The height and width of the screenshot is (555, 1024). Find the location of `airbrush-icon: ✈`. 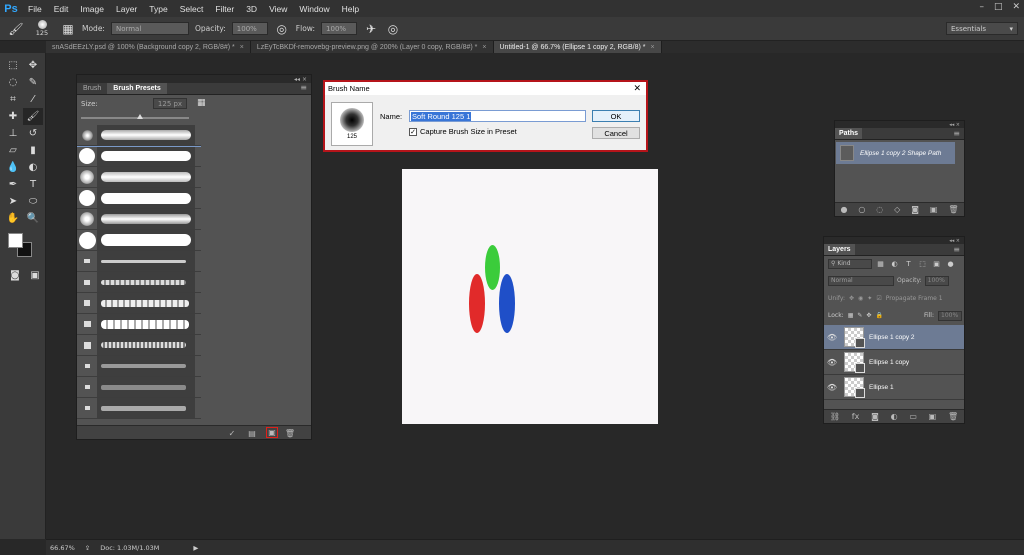

airbrush-icon: ✈ is located at coordinates (371, 29).